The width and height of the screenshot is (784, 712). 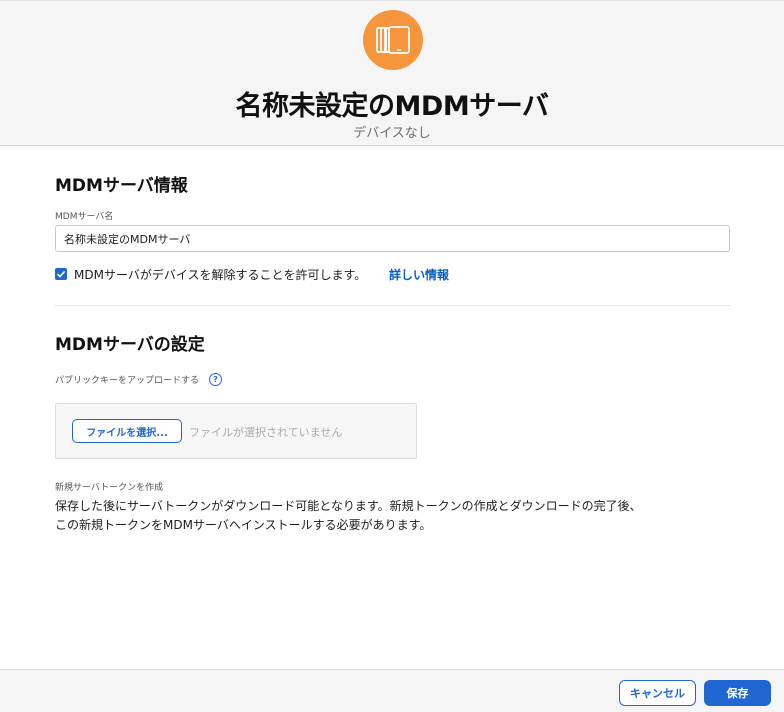 I want to click on cancel-button: キャンセル, so click(x=657, y=693).